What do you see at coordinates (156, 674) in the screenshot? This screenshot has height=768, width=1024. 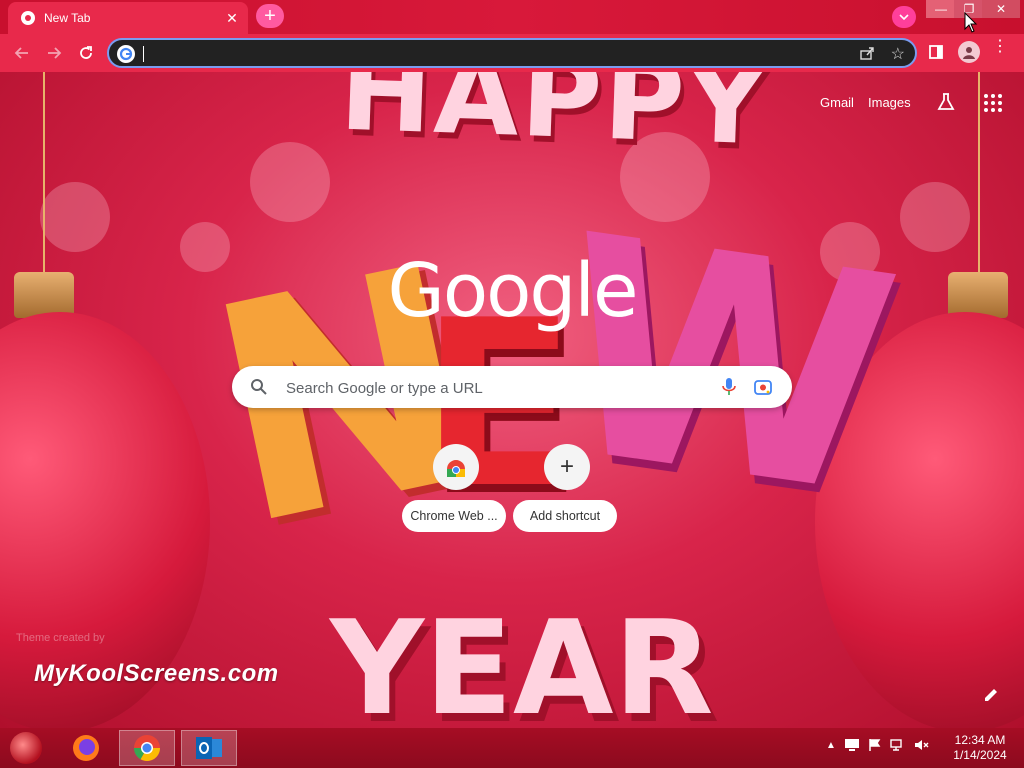 I see `theme-brand-link: MyKoolScreens.com` at bounding box center [156, 674].